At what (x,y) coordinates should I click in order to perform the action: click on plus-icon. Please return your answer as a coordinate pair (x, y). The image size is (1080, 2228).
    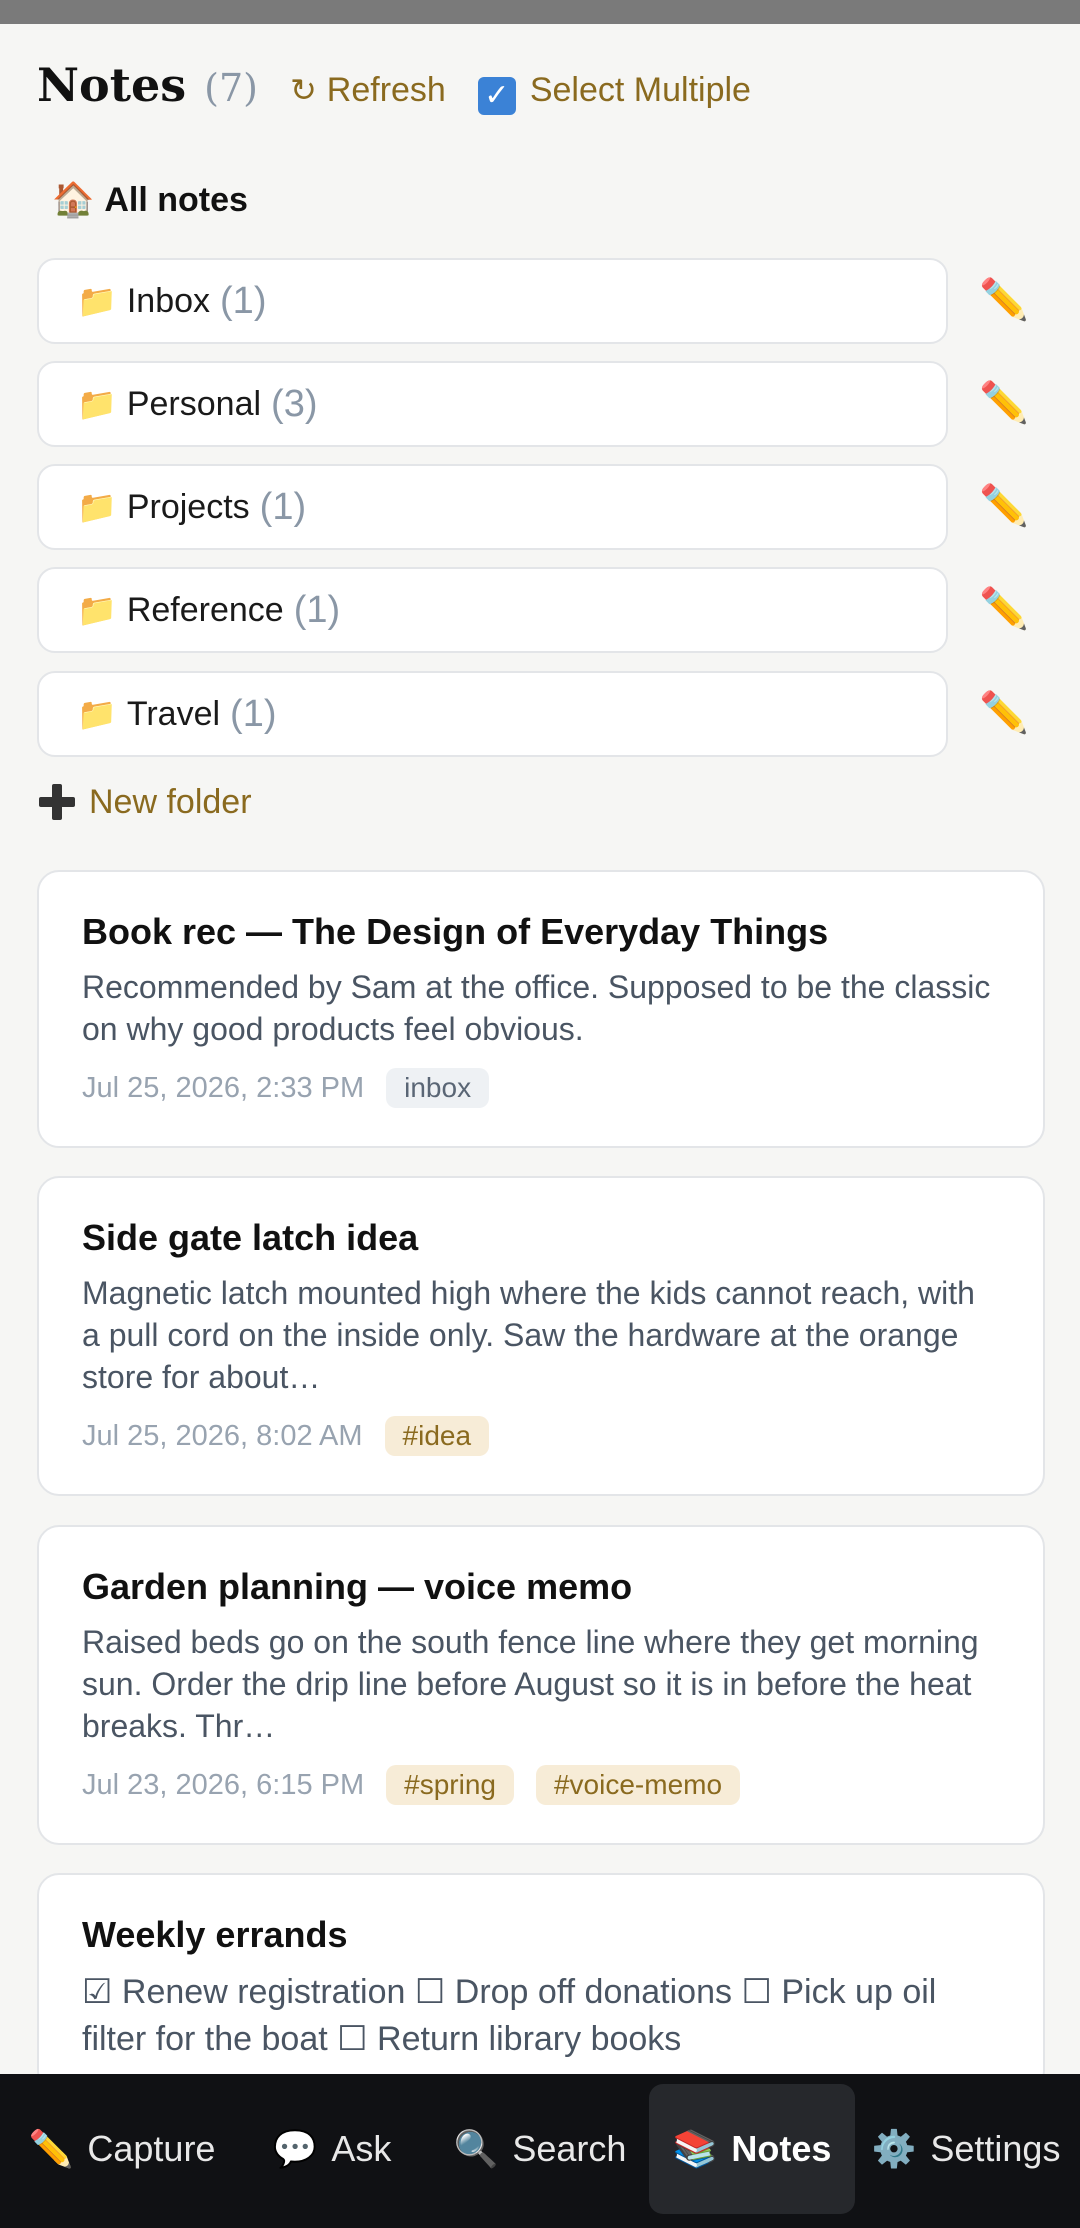
    Looking at the image, I should click on (57, 802).